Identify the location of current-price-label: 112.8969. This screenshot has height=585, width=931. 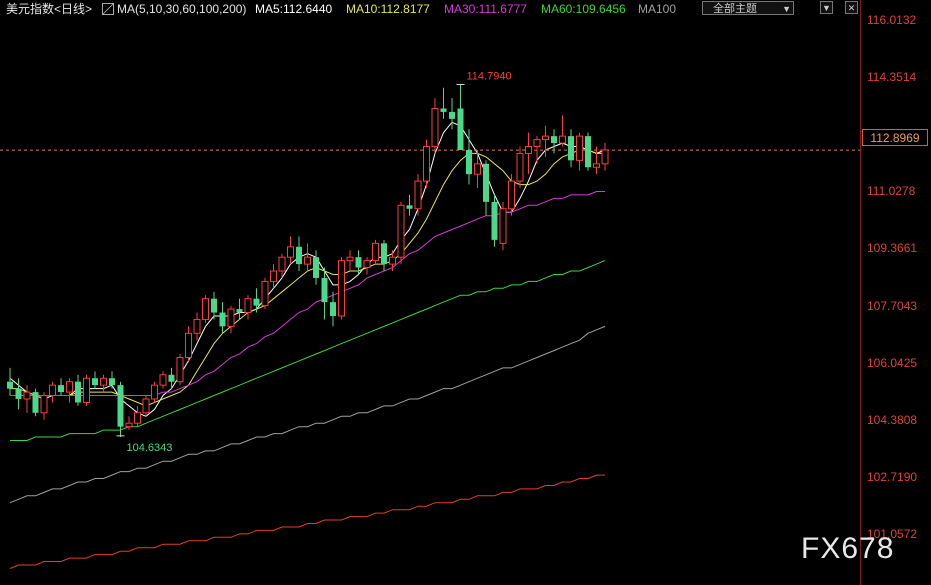
(895, 137).